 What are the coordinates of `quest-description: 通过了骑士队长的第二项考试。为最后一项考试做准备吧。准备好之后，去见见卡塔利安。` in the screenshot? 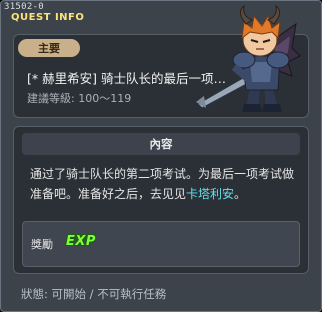 It's located at (166, 184).